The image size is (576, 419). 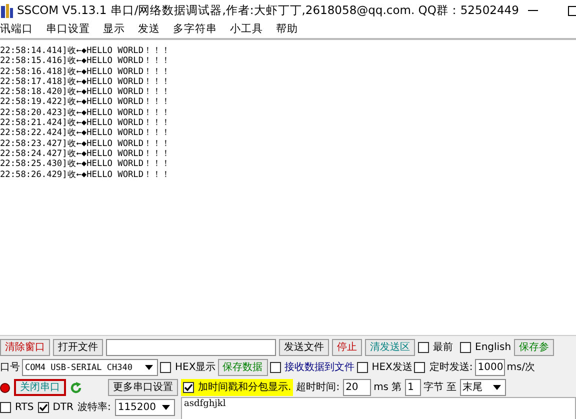 What do you see at coordinates (572, 11) in the screenshot?
I see `maximize-icon` at bounding box center [572, 11].